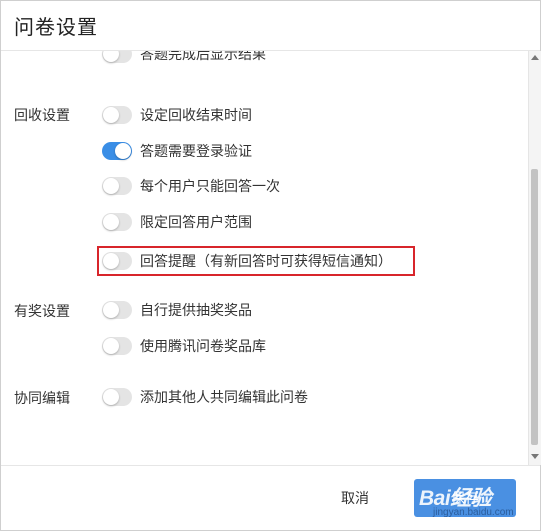 This screenshot has height=531, width=541. I want to click on toggle-login-required, so click(117, 151).